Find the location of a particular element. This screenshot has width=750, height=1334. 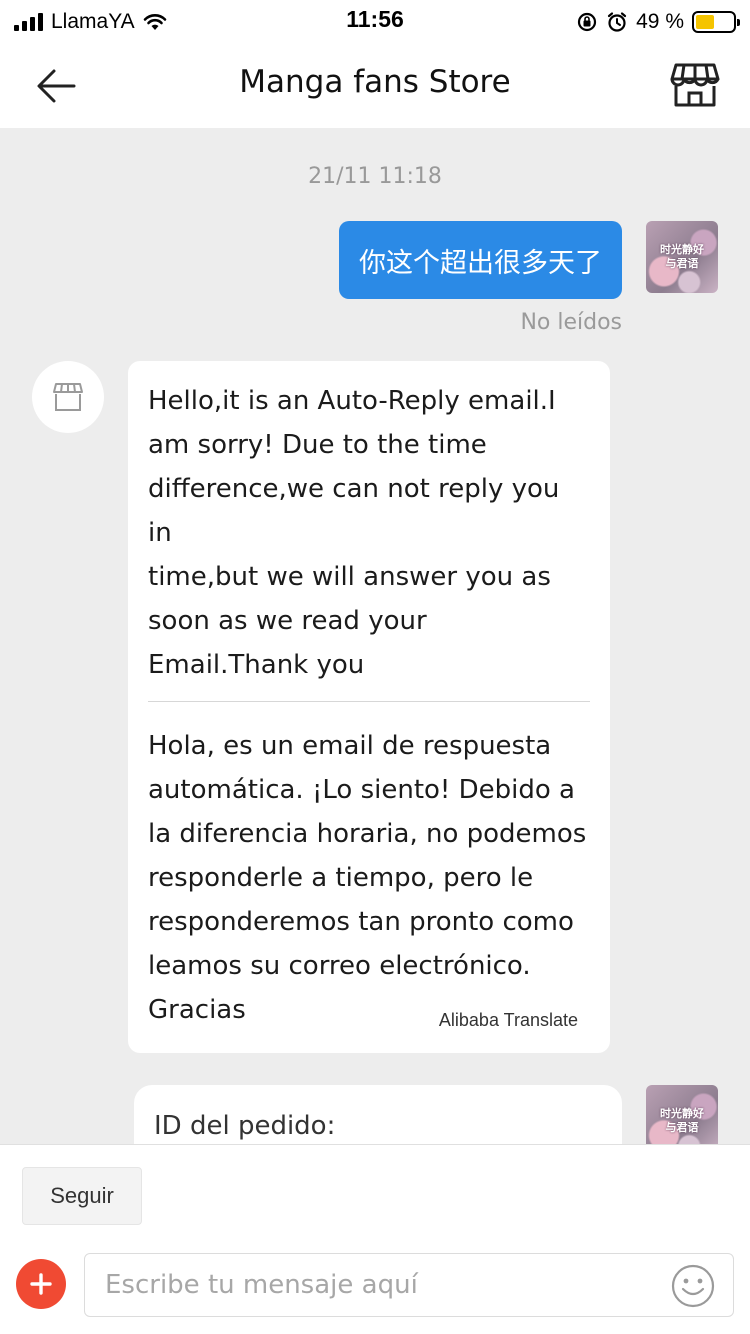

emoji-icon is located at coordinates (693, 1286).